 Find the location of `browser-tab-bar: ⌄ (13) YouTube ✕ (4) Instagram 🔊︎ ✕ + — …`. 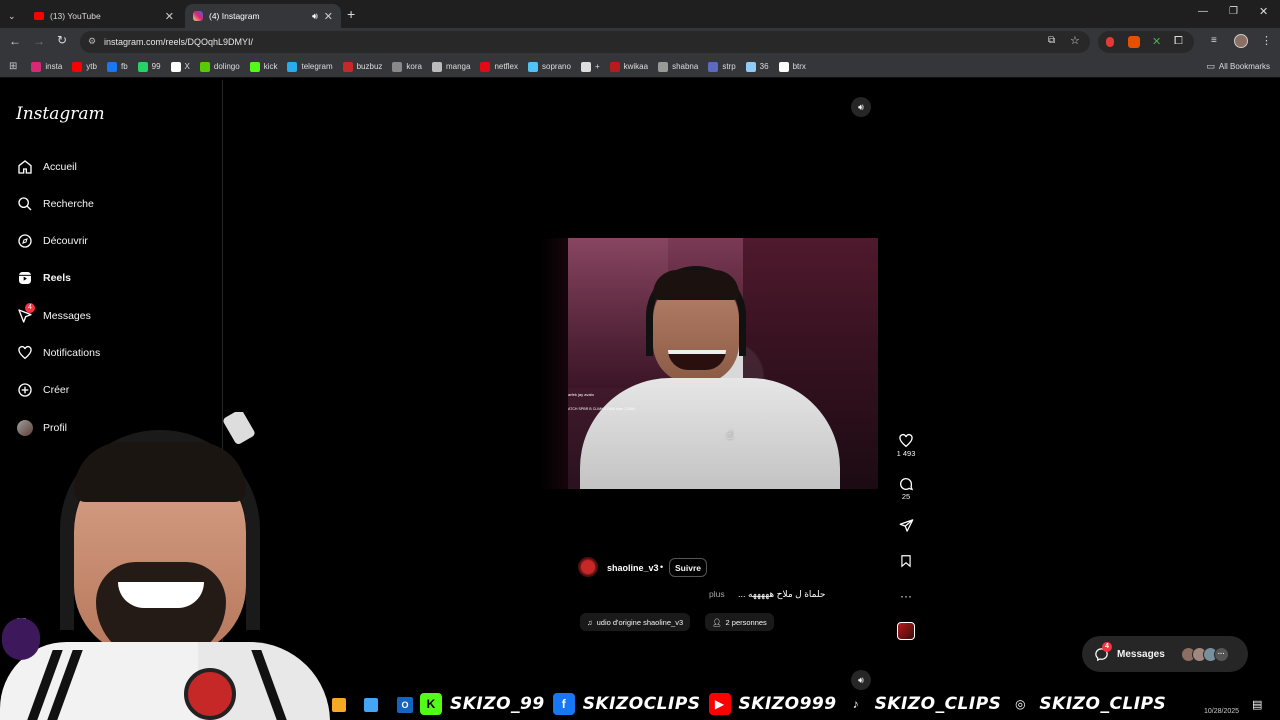

browser-tab-bar: ⌄ (13) YouTube ✕ (4) Instagram 🔊︎ ✕ + — … is located at coordinates (640, 14).